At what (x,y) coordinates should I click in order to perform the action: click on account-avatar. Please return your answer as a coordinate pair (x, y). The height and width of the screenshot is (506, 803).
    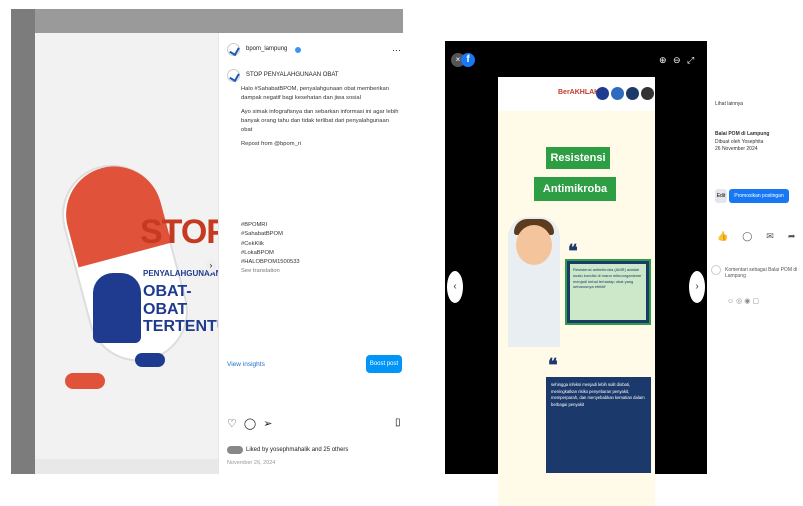
    Looking at the image, I should click on (233, 49).